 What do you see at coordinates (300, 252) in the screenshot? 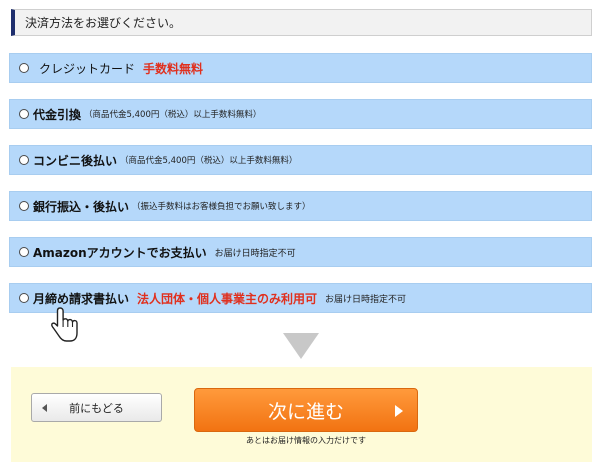
I see `payment-option-amazon: Amazonアカウントでお支払い お届け日時指定不可` at bounding box center [300, 252].